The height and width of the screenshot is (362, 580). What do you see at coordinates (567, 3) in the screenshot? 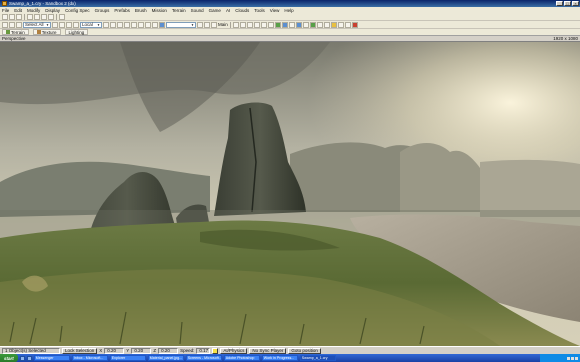
I see `maximize-button: □` at bounding box center [567, 3].